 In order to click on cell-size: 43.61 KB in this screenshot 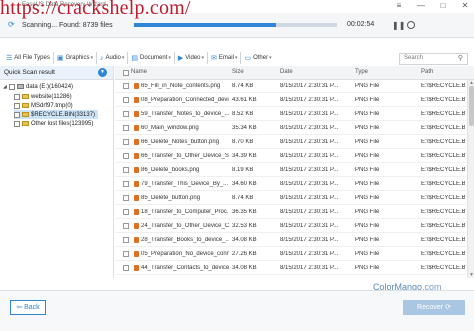, I will do `click(244, 100)`.